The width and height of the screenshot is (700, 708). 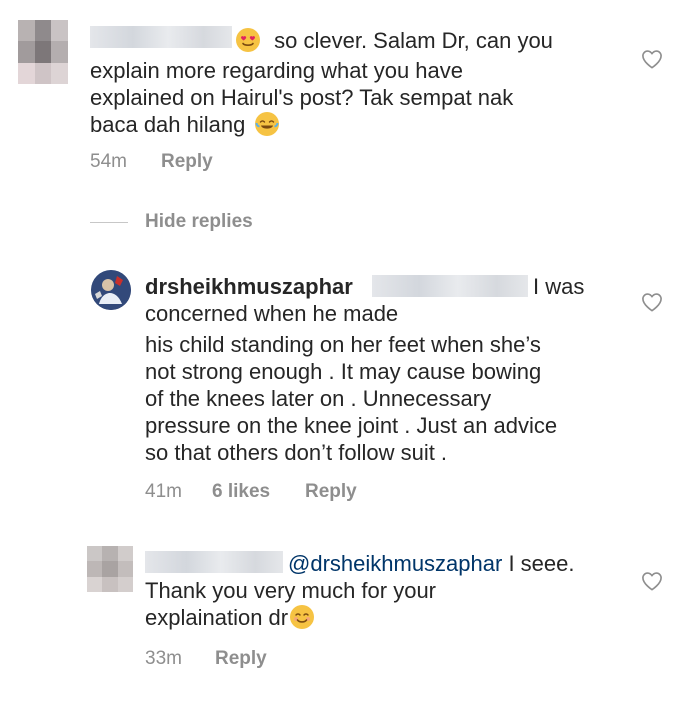 What do you see at coordinates (559, 286) in the screenshot?
I see `comment-text-line: I was` at bounding box center [559, 286].